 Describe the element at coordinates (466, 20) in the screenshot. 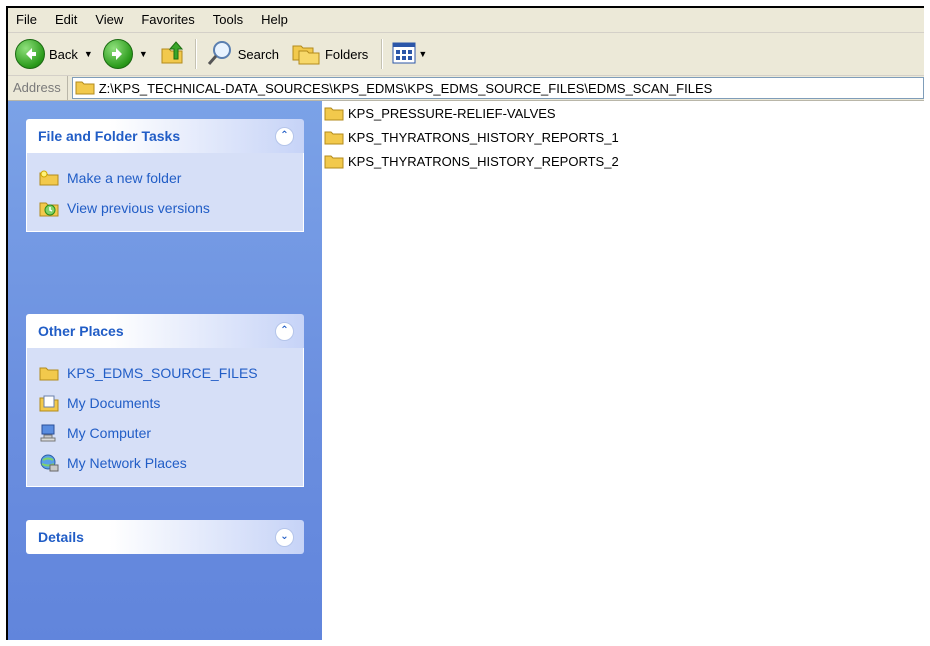

I see `menu-bar: File Edit View Favorites Tools Help` at that location.